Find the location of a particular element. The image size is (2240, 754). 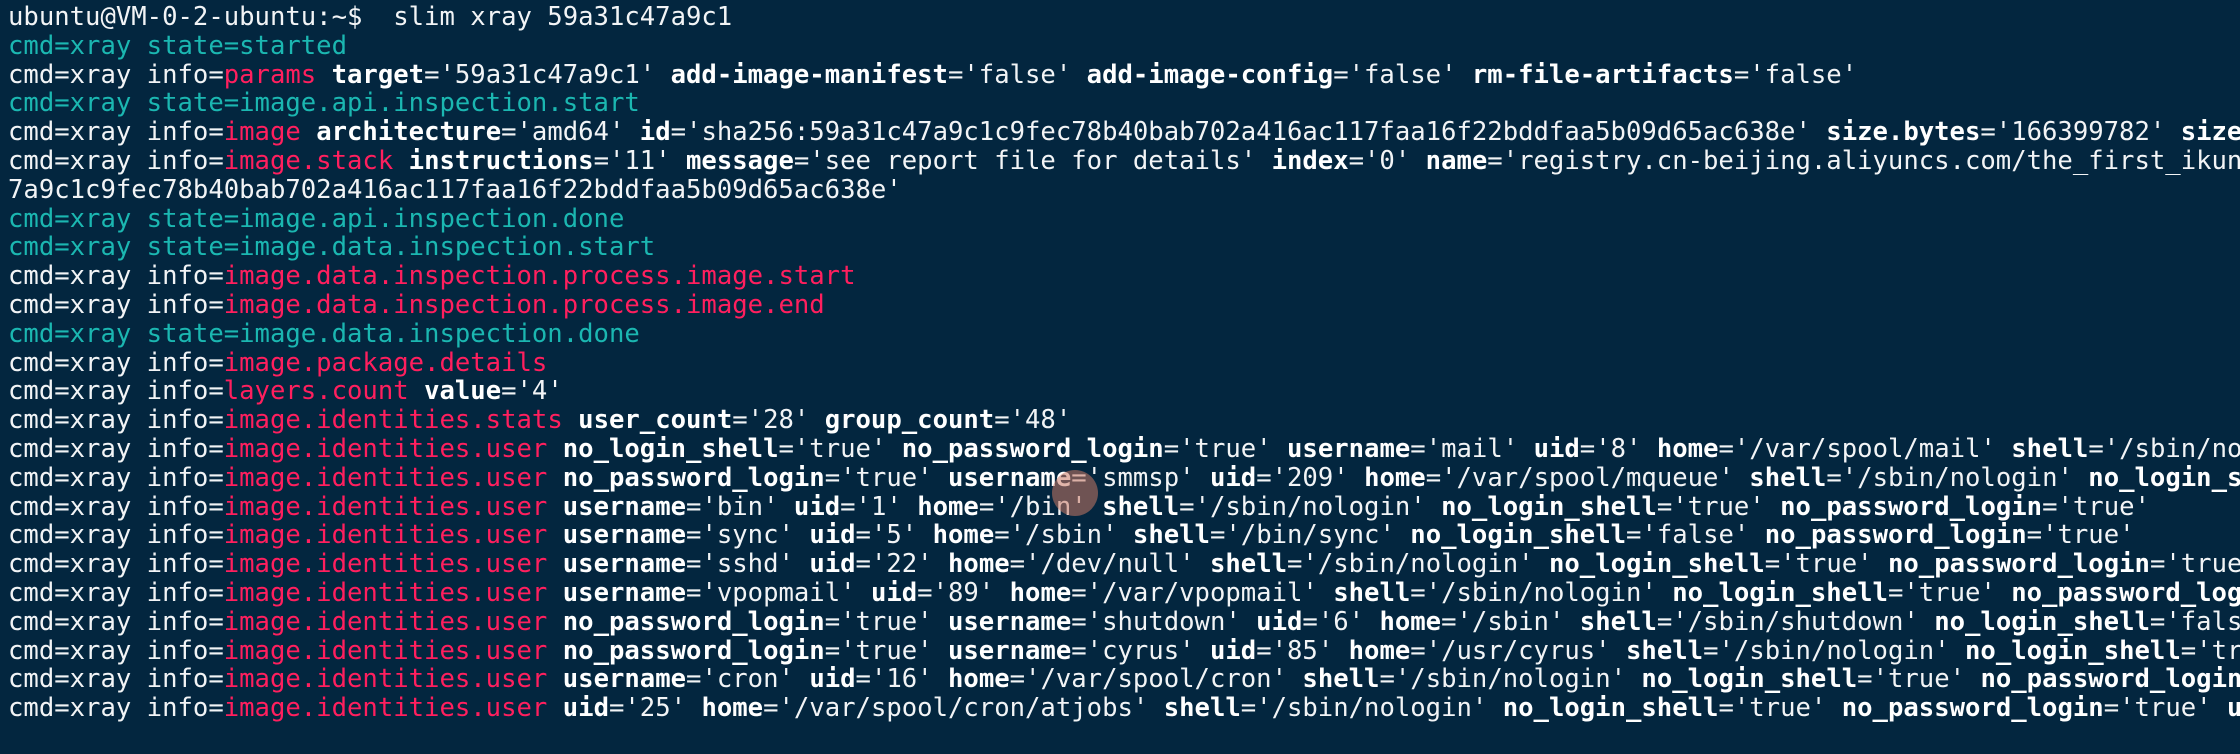

plain-text: ='85' is located at coordinates (1302, 651).